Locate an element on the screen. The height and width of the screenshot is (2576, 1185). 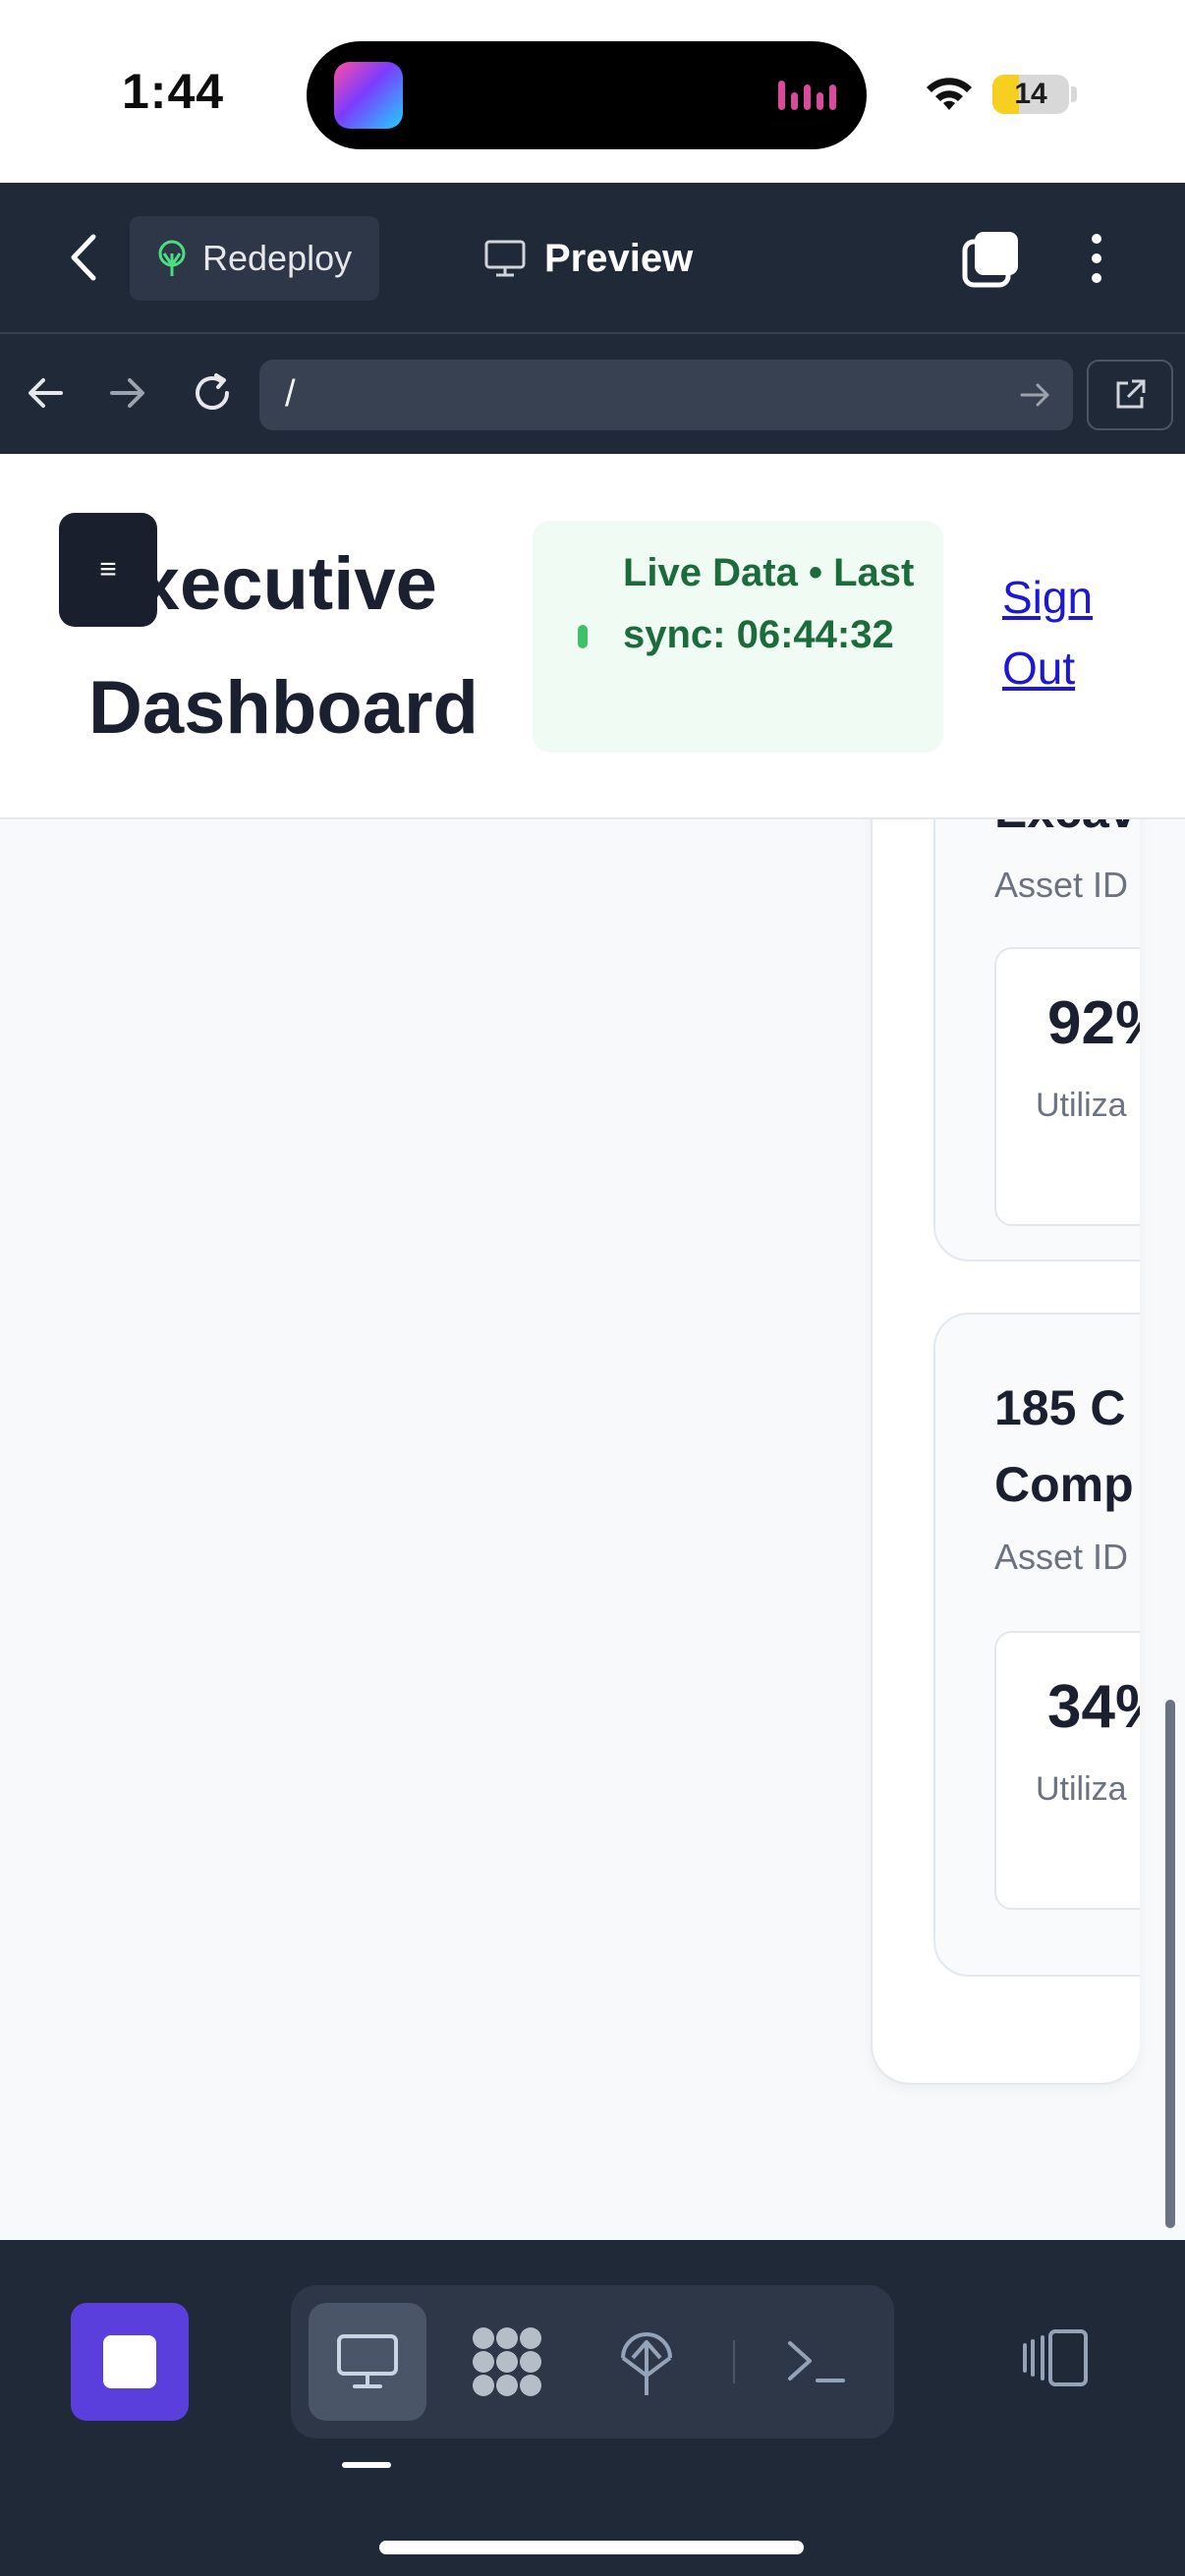
external-link-icon is located at coordinates (1131, 394).